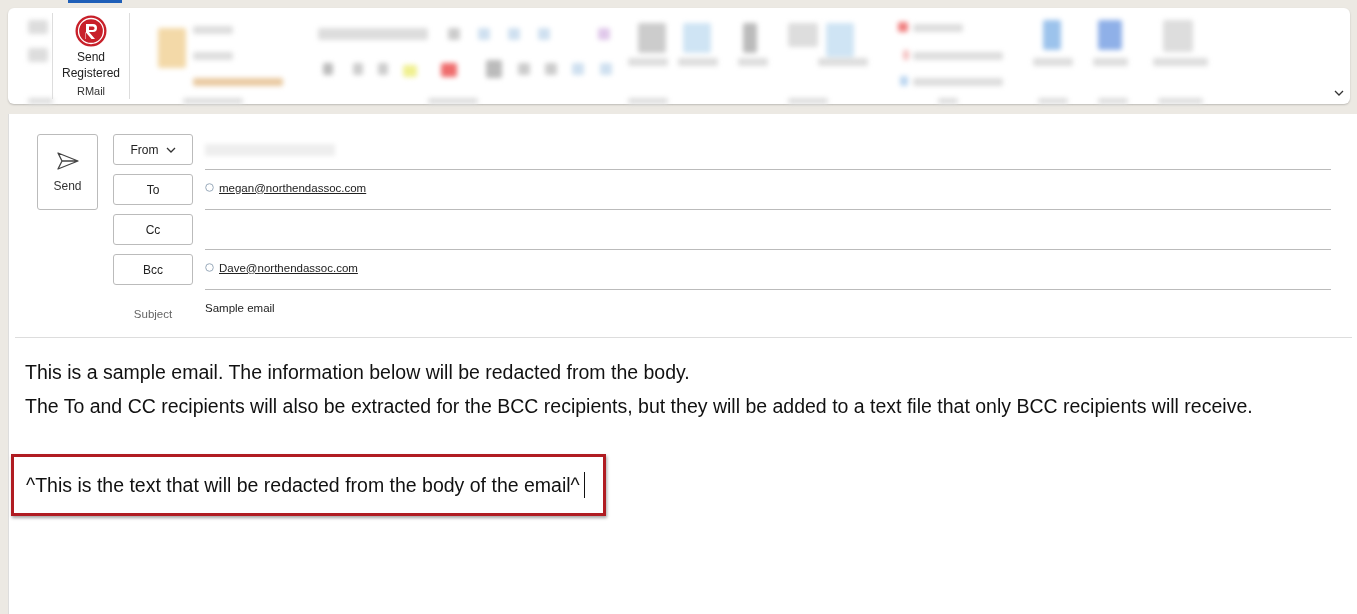  I want to click on recipient-field: Dave@northendassoc.com, so click(768, 267).